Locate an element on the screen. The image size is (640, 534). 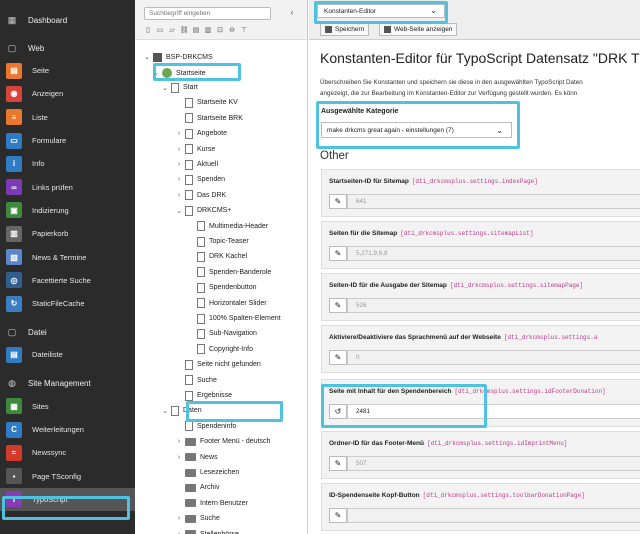
module-item-dateiliste: ▤ Dateiliste is located at coordinates (67, 354).